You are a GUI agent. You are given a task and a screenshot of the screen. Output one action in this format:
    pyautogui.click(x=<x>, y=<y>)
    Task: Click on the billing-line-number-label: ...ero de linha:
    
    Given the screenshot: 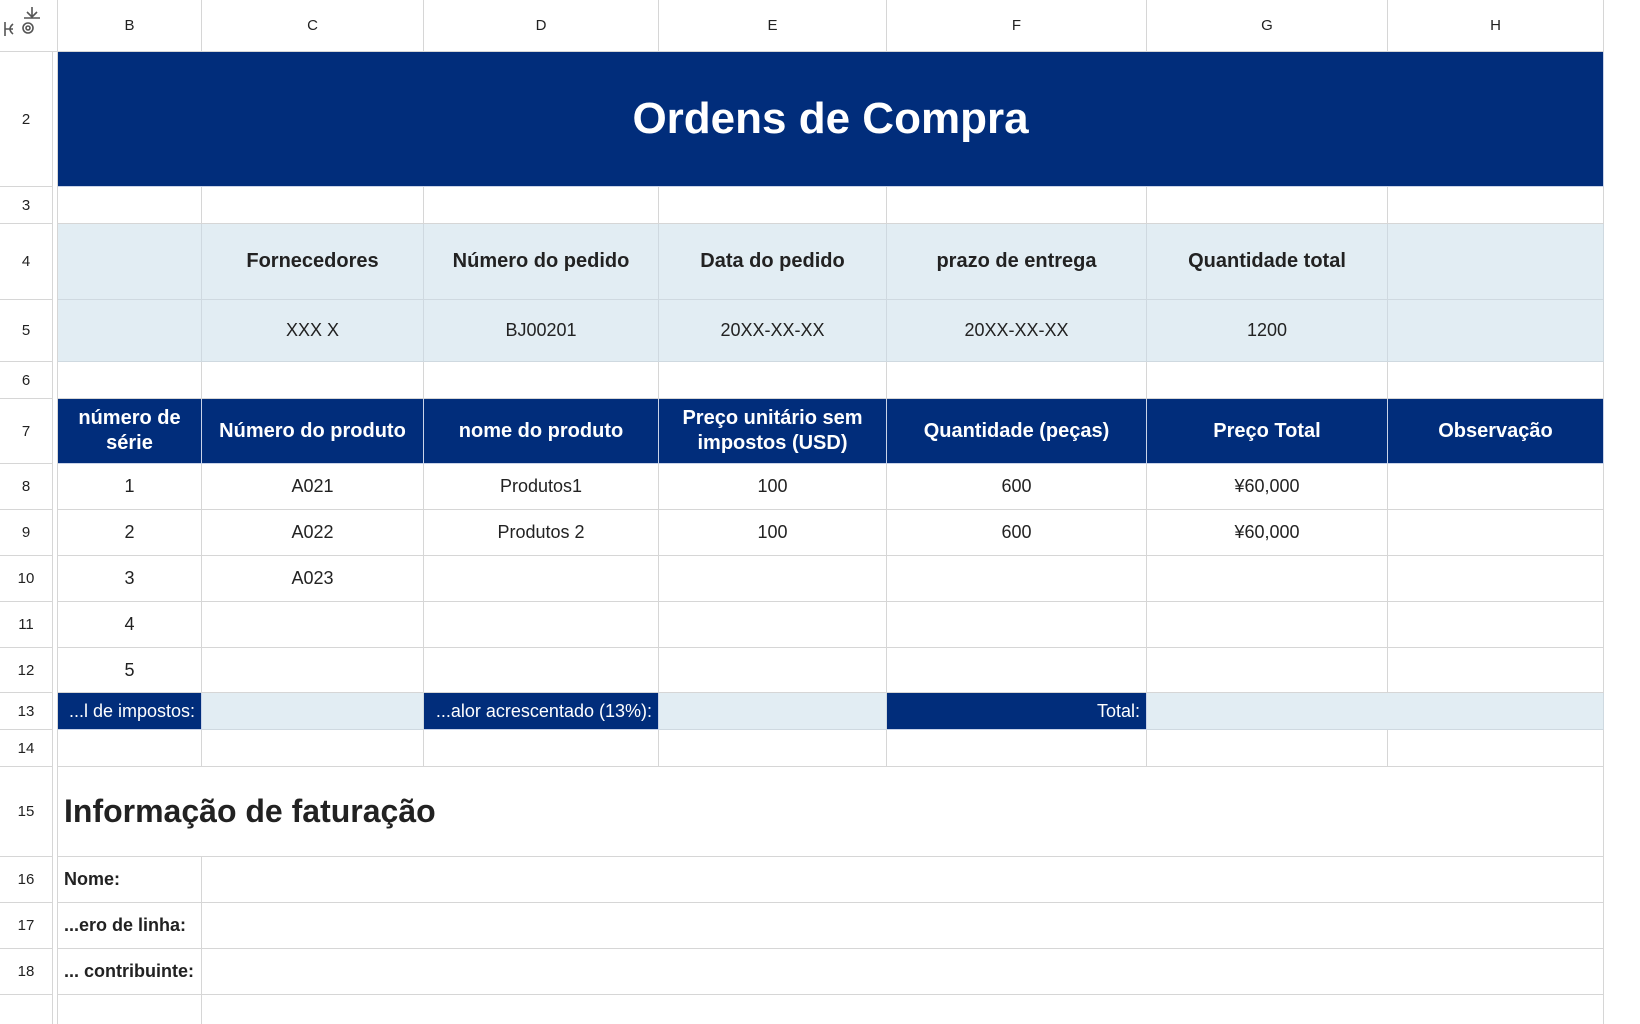 What is the action you would take?
    pyautogui.click(x=130, y=926)
    